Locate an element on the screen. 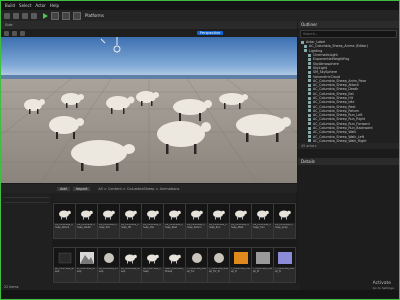 The height and width of the screenshot is (300, 400). asset-tile: AS_Columbia_Sheep_Walk is located at coordinates (240, 221).